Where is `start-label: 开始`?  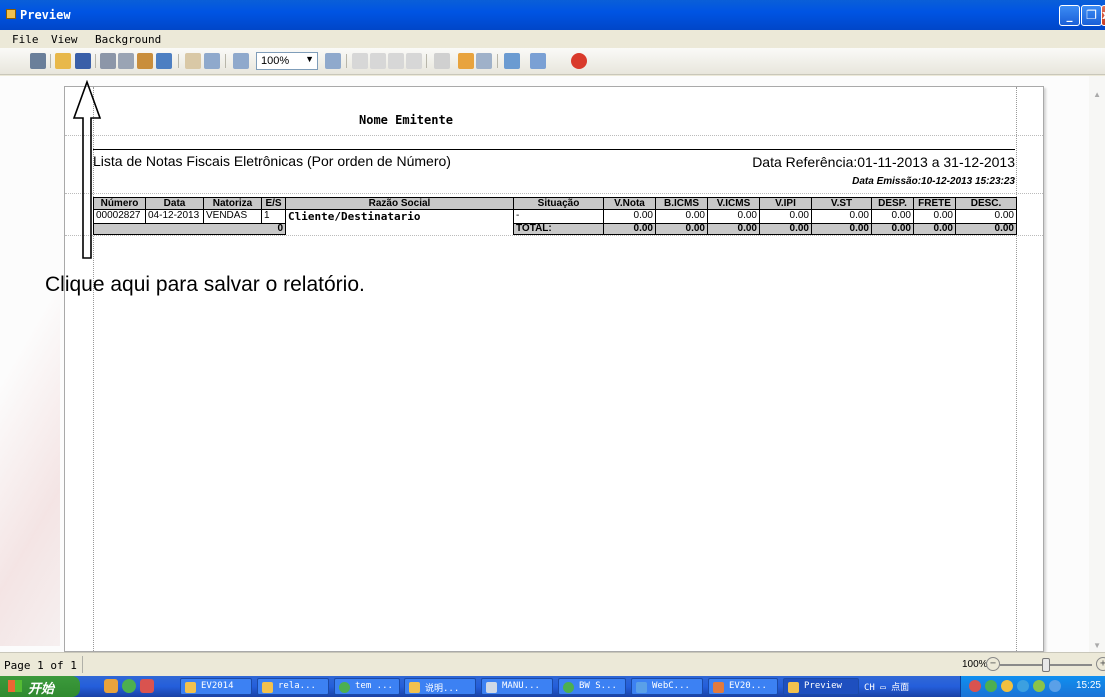 start-label: 开始 is located at coordinates (41, 688).